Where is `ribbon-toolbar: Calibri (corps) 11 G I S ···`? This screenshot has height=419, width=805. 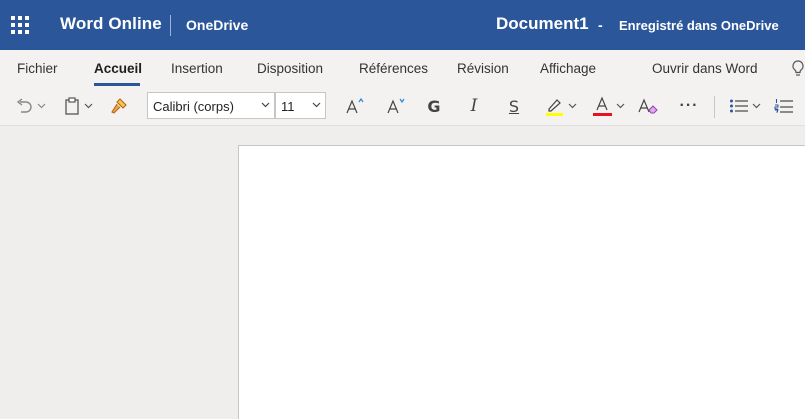
ribbon-toolbar: Calibri (corps) 11 G I S ··· is located at coordinates (402, 107).